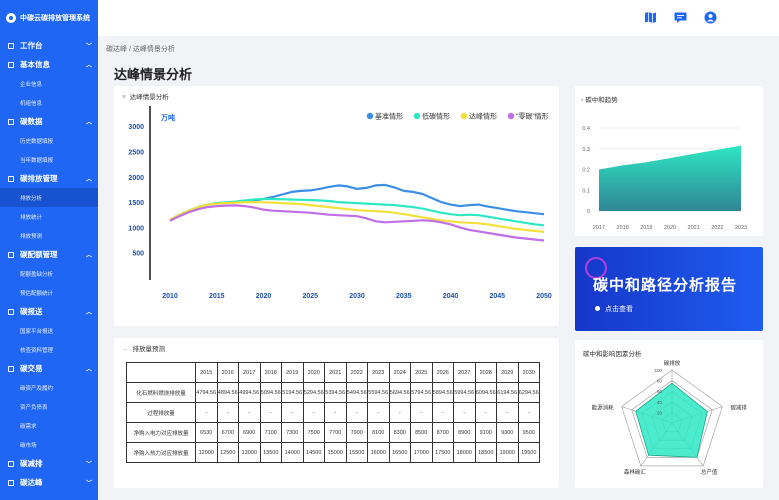 This screenshot has height=500, width=779. I want to click on row-label: 化石燃料燃烧排放量, so click(161, 392).